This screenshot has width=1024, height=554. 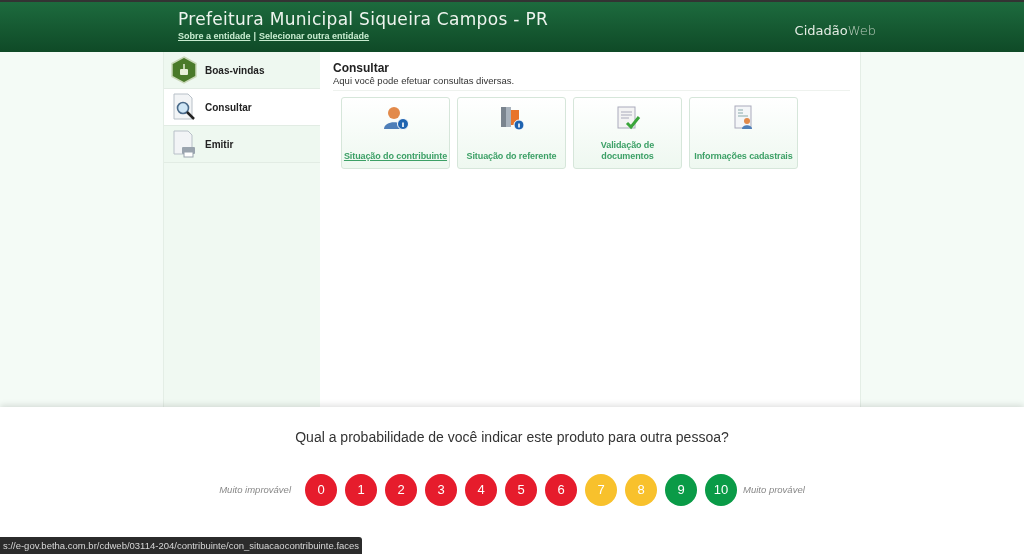 What do you see at coordinates (214, 36) in the screenshot?
I see `entity-link: Sobre a entidade` at bounding box center [214, 36].